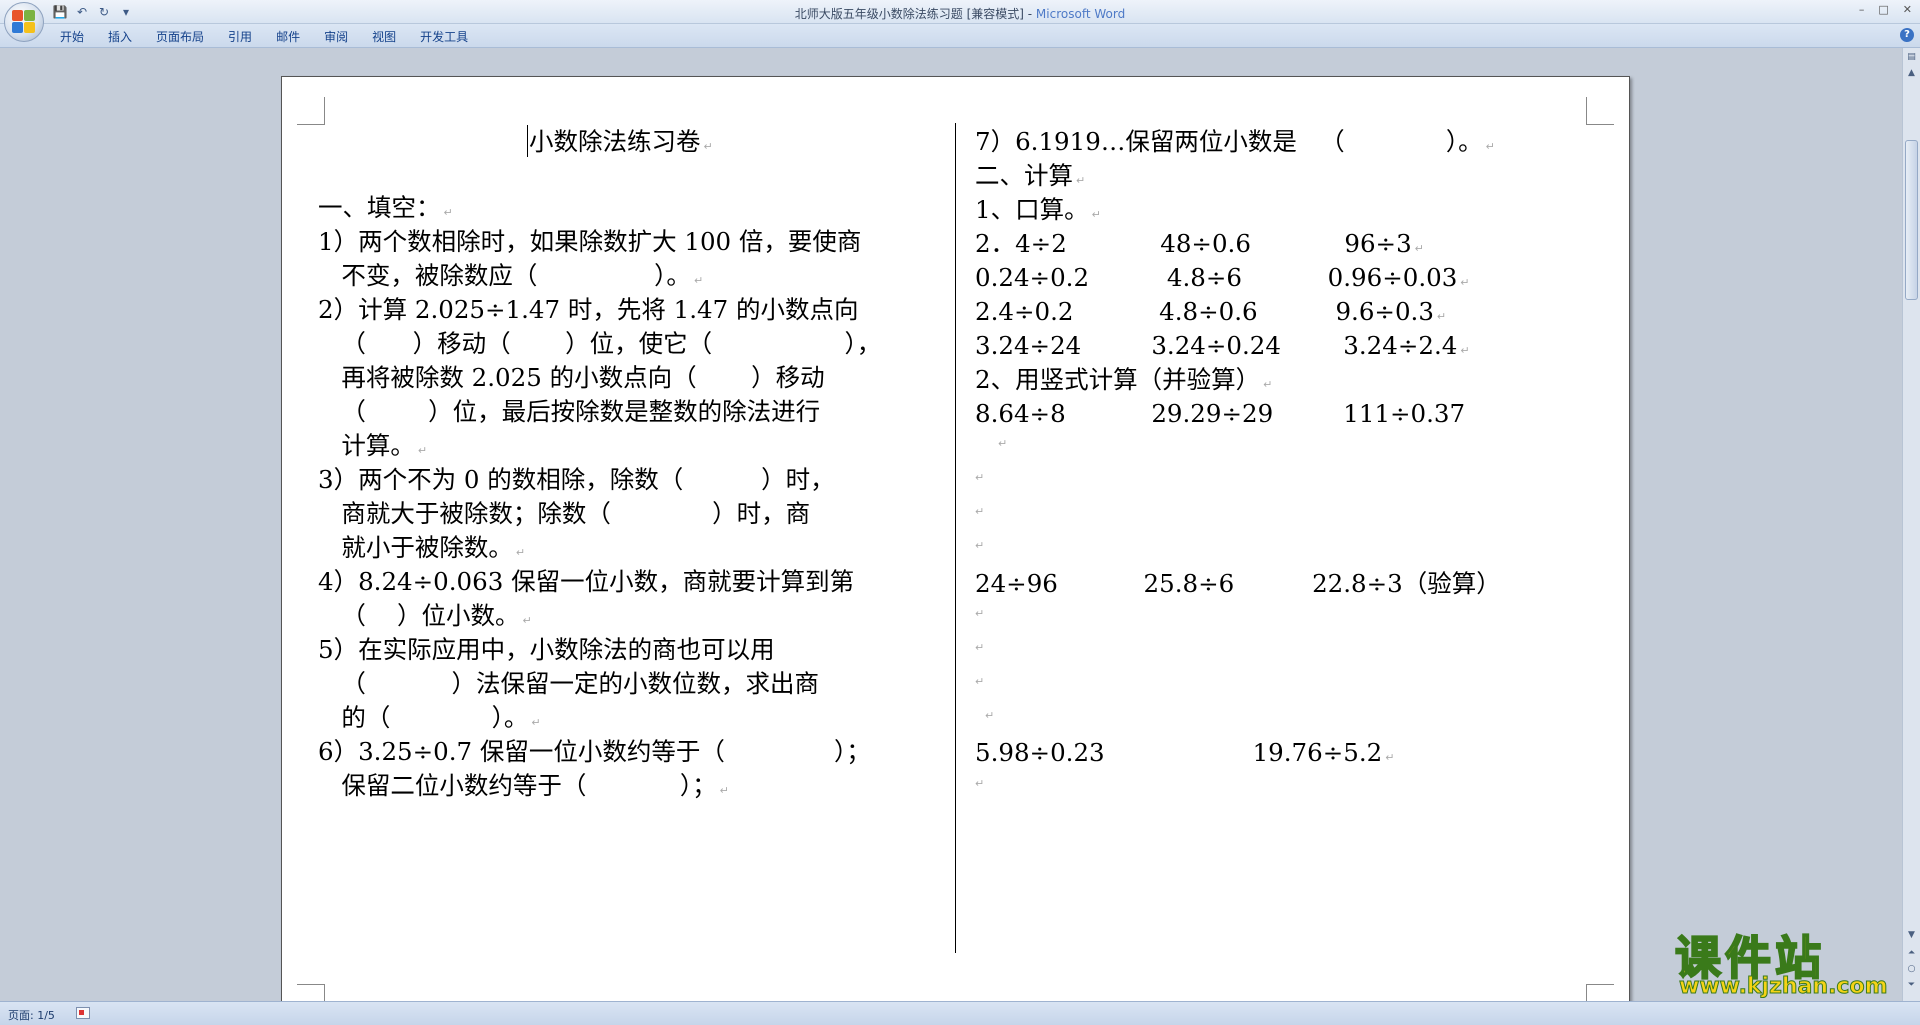 The height and width of the screenshot is (1025, 1920). Describe the element at coordinates (571, 377) in the screenshot. I see `left-line-5: 再将被除数 2.025 的小数点向（ ）移动` at that location.